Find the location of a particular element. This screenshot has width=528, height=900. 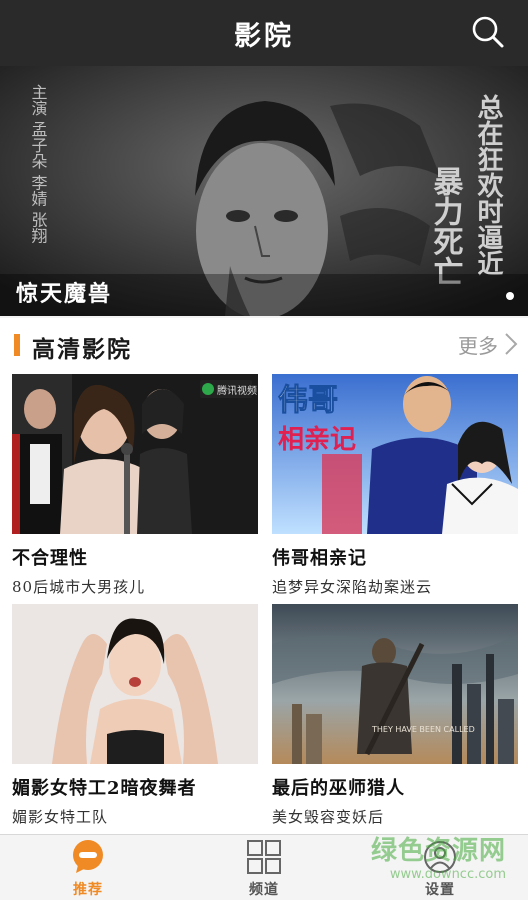

movie-thumbnail: 腾讯视频 is located at coordinates (135, 454).